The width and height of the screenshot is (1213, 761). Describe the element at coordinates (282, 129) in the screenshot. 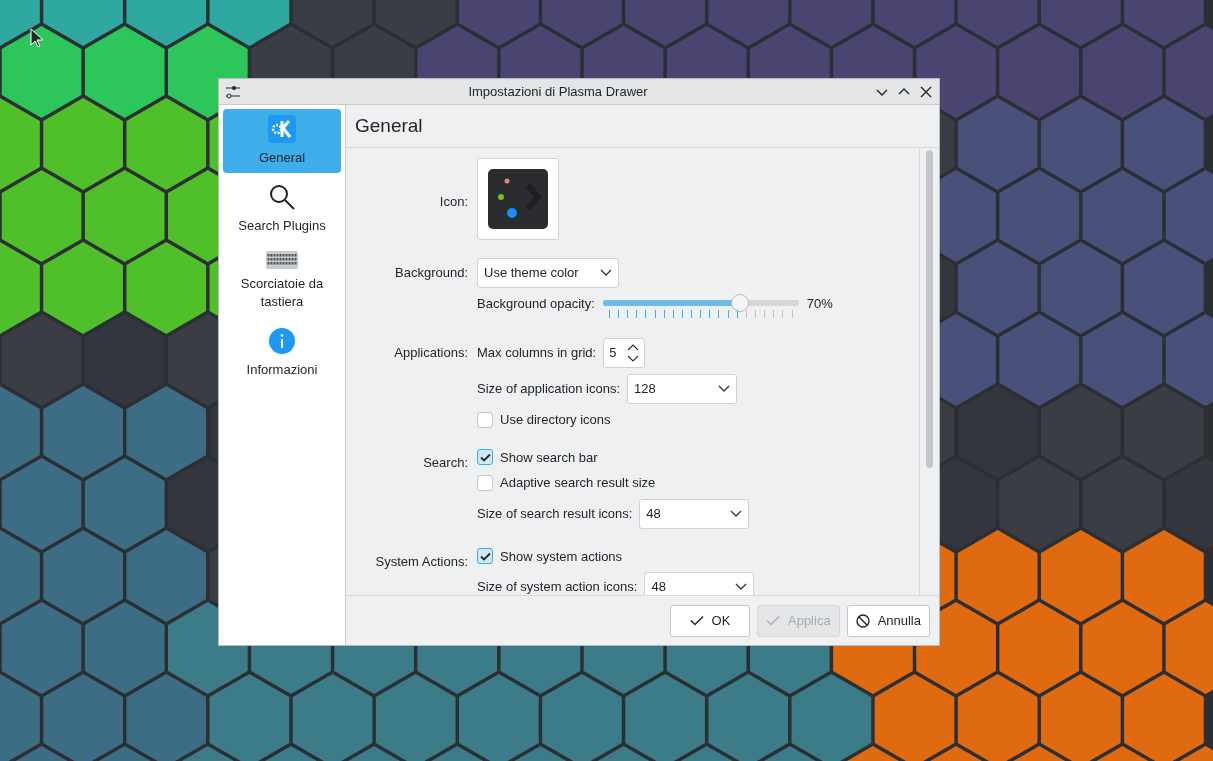

I see `gear-logo-icon` at that location.